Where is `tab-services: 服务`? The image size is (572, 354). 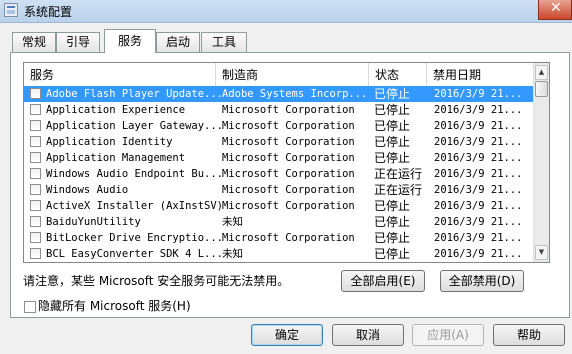
tab-services: 服务 is located at coordinates (130, 41).